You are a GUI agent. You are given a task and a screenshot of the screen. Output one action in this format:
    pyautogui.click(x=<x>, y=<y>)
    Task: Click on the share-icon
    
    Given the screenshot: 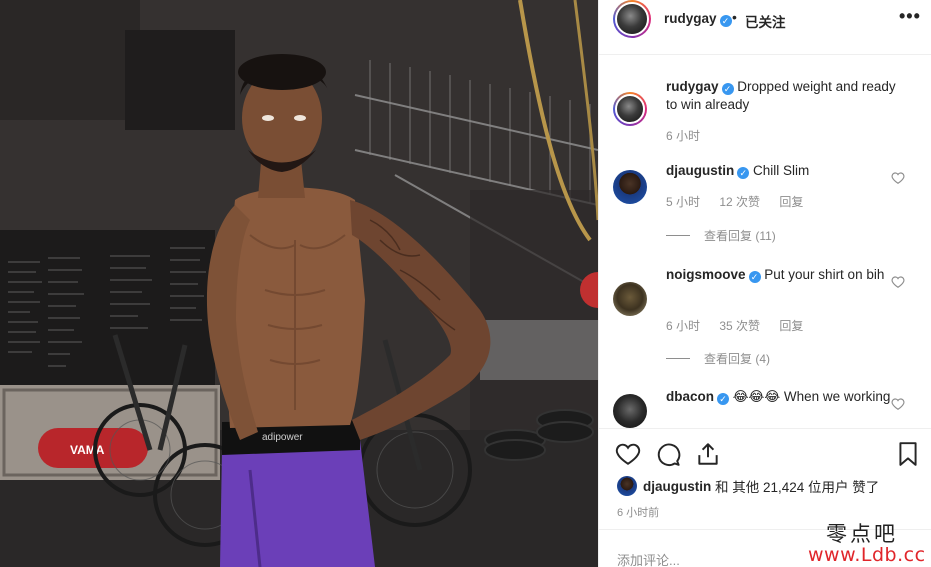 What is the action you would take?
    pyautogui.click(x=708, y=454)
    